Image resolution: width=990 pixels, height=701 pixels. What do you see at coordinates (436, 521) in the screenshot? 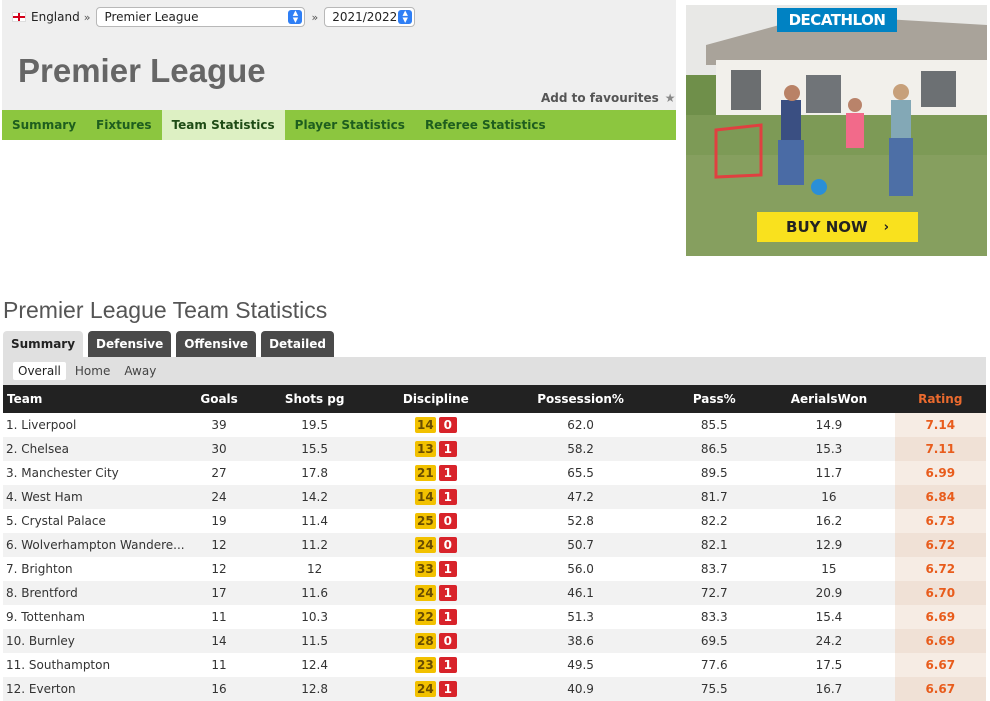
I see `discipline-cell: 25 0` at bounding box center [436, 521].